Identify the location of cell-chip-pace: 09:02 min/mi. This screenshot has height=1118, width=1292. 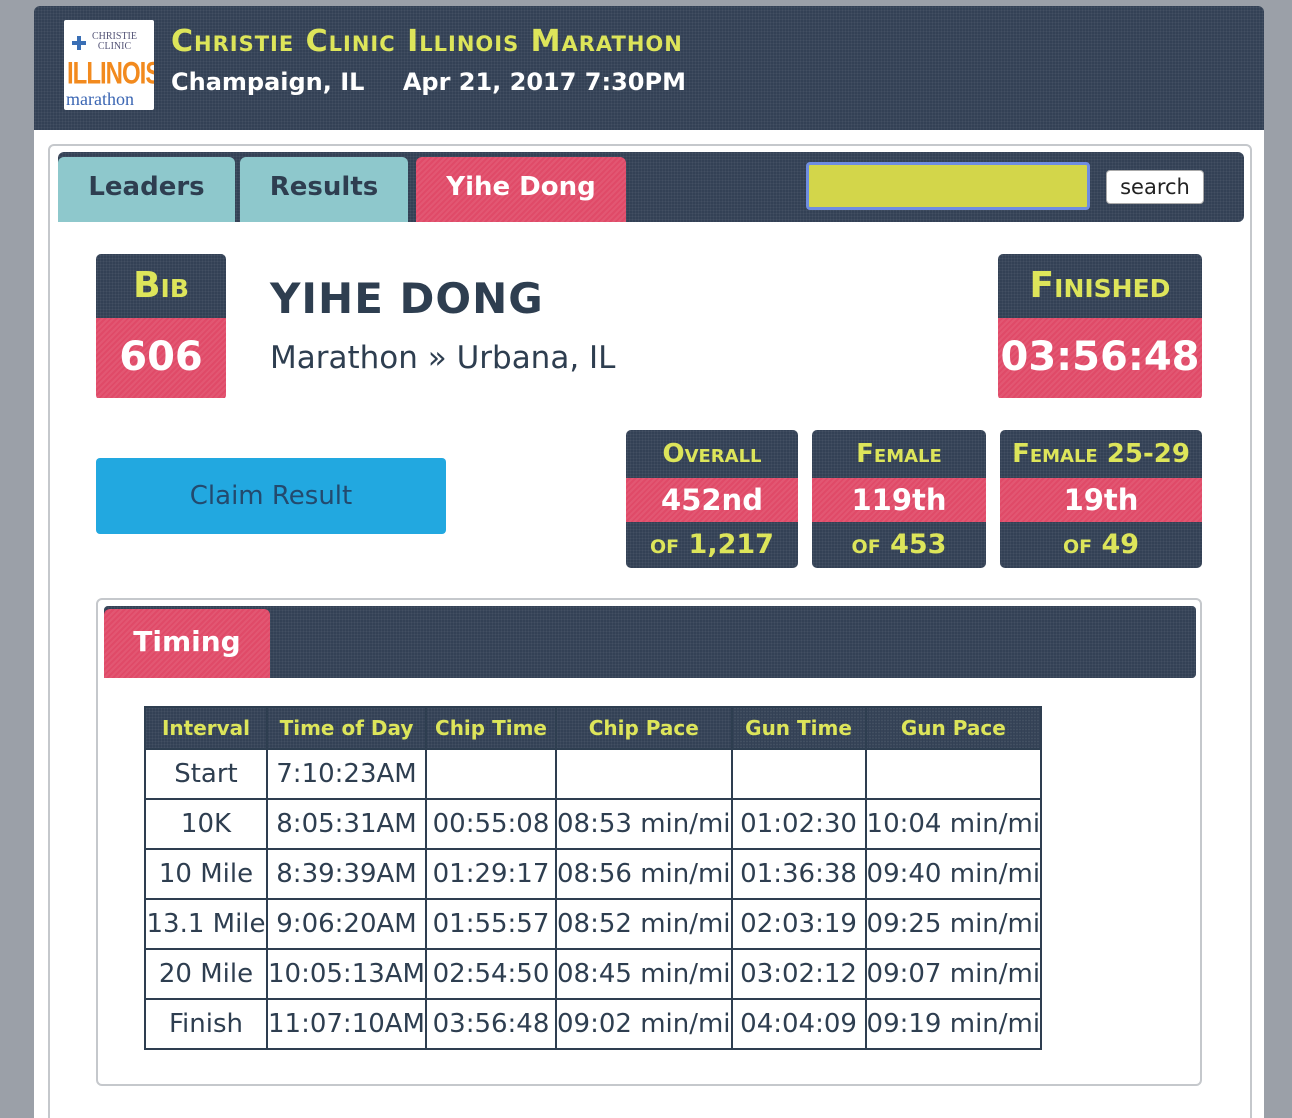
(644, 1024).